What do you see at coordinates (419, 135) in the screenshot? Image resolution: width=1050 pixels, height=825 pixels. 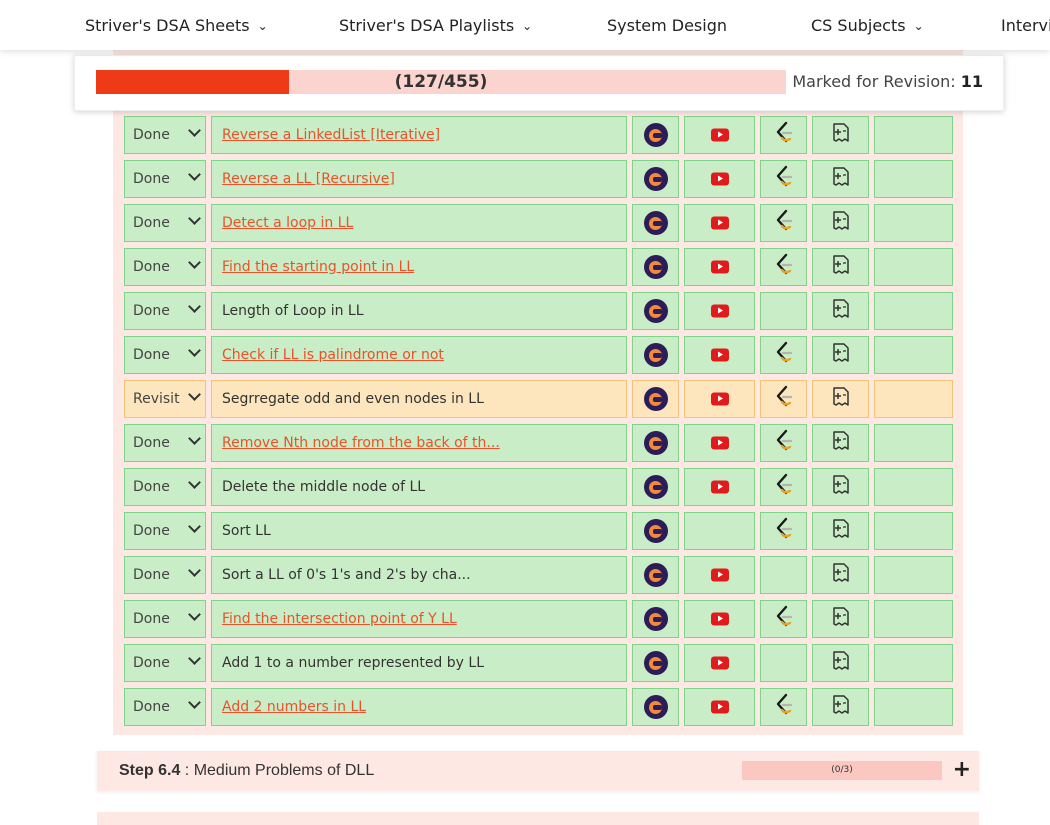 I see `problem-name-cell: Reverse a LinkedList [Iterative]` at bounding box center [419, 135].